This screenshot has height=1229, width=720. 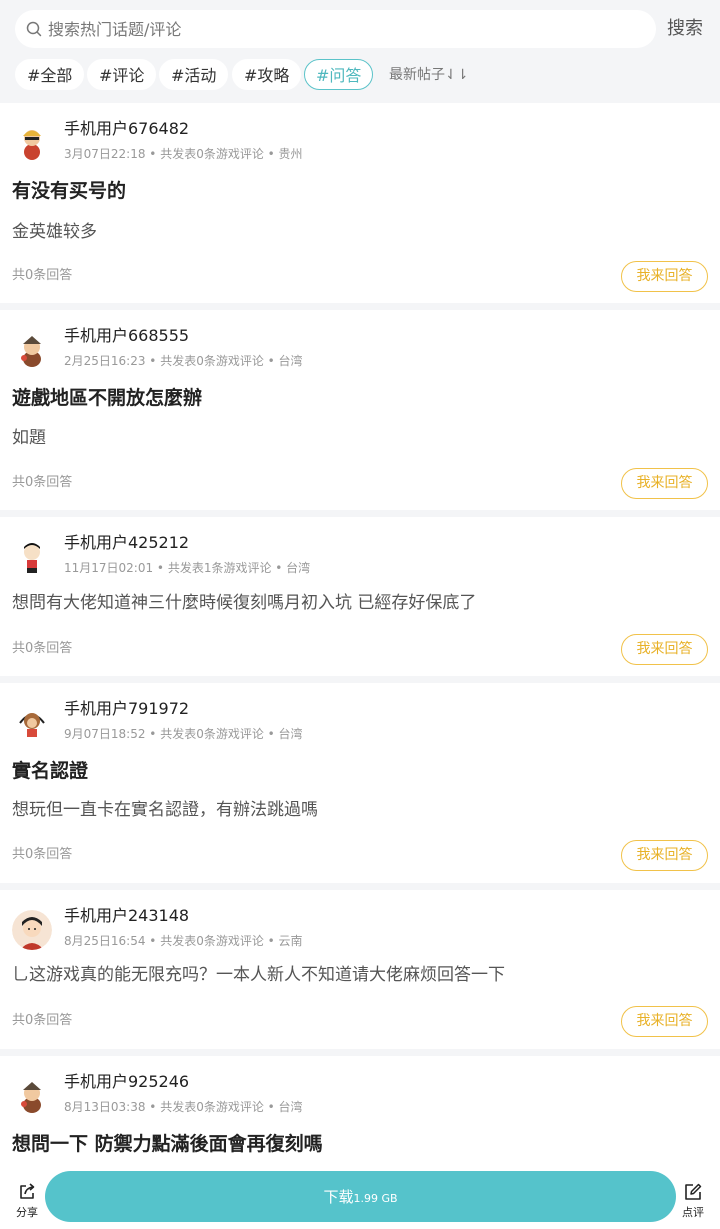 What do you see at coordinates (348, 29) in the screenshot?
I see `search-input` at bounding box center [348, 29].